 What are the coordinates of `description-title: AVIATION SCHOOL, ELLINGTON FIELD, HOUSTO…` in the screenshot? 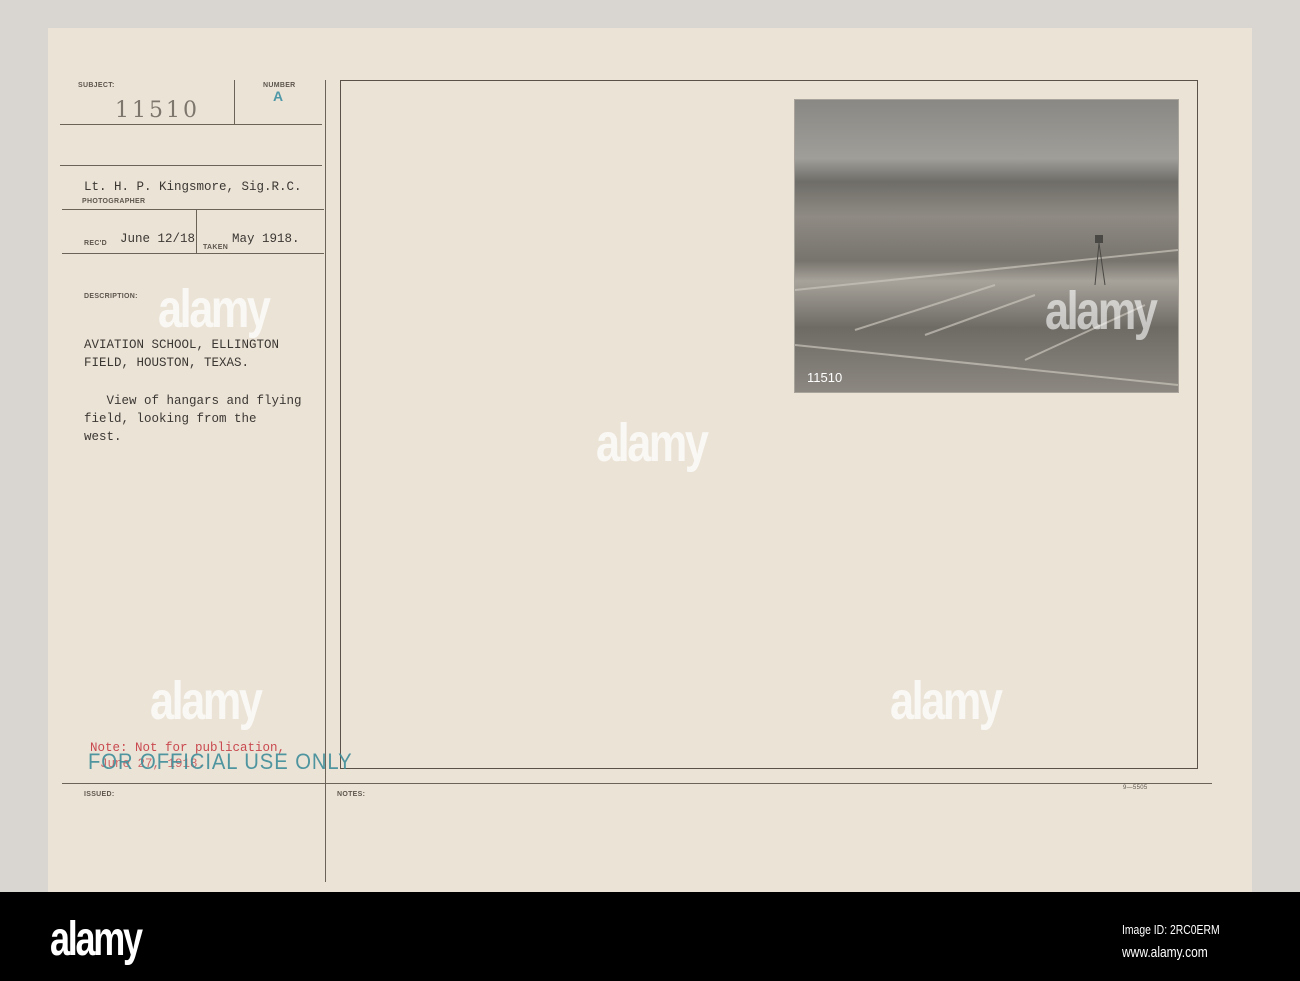 It's located at (182, 354).